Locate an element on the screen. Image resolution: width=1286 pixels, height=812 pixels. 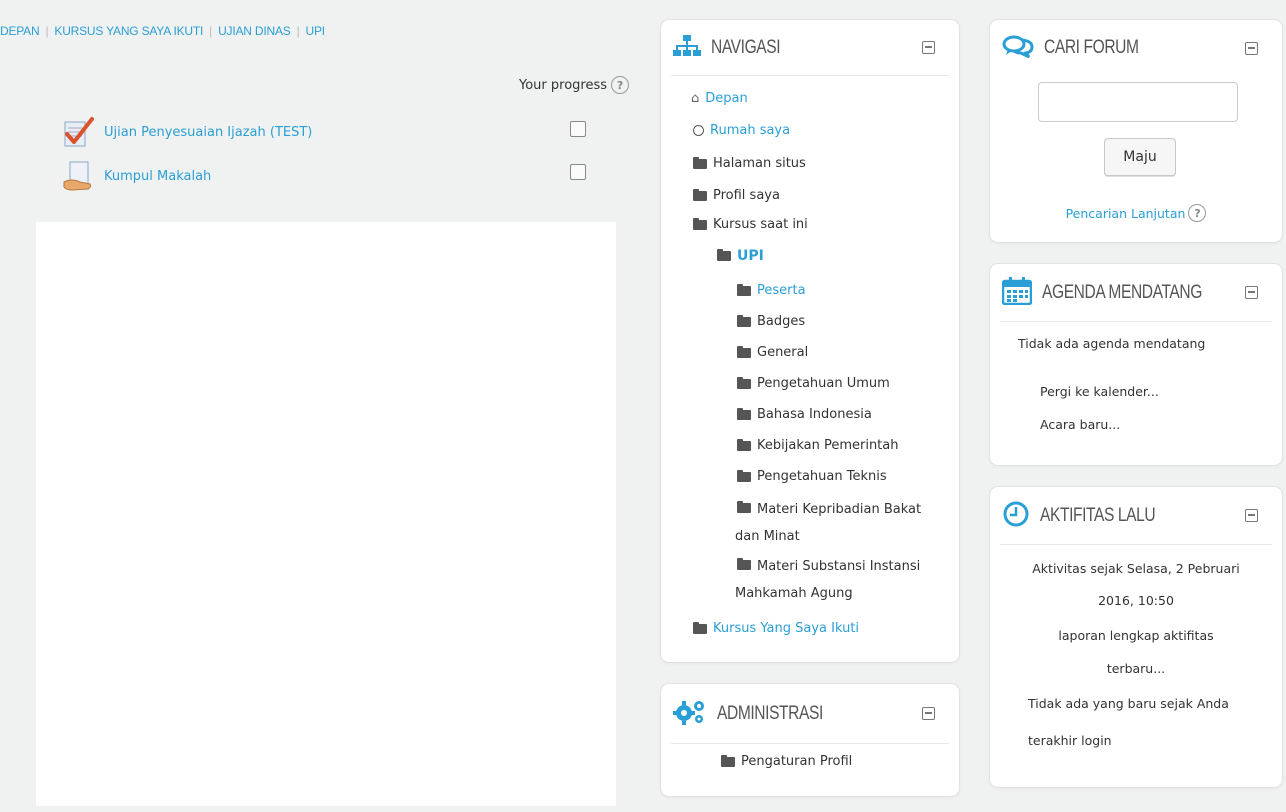
nav-item-kebijakan-pemerintah: Kebijakan Pemerintah is located at coordinates (818, 445).